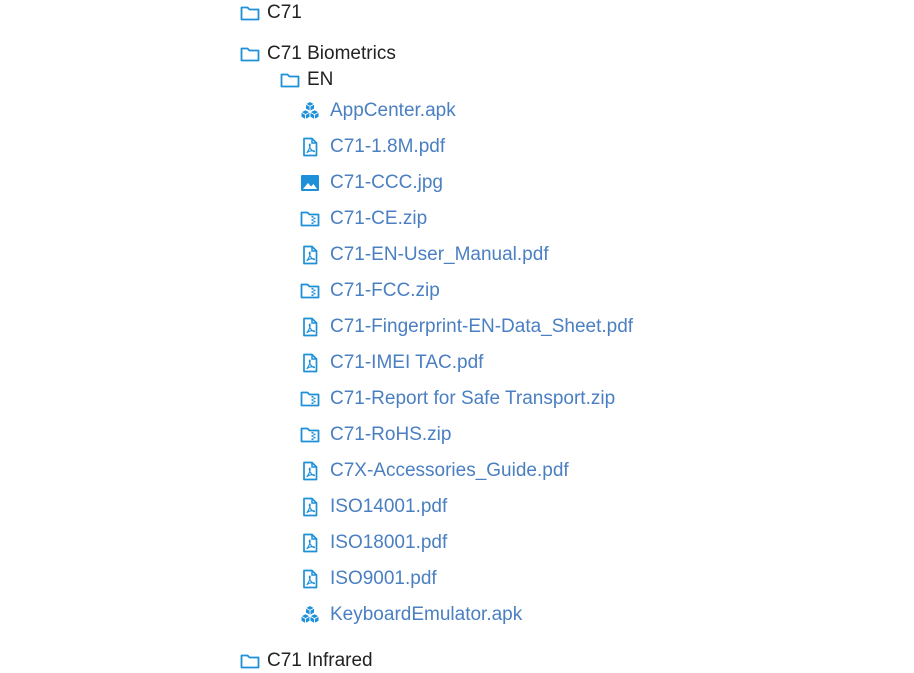  I want to click on folder-c71: C71, so click(271, 13).